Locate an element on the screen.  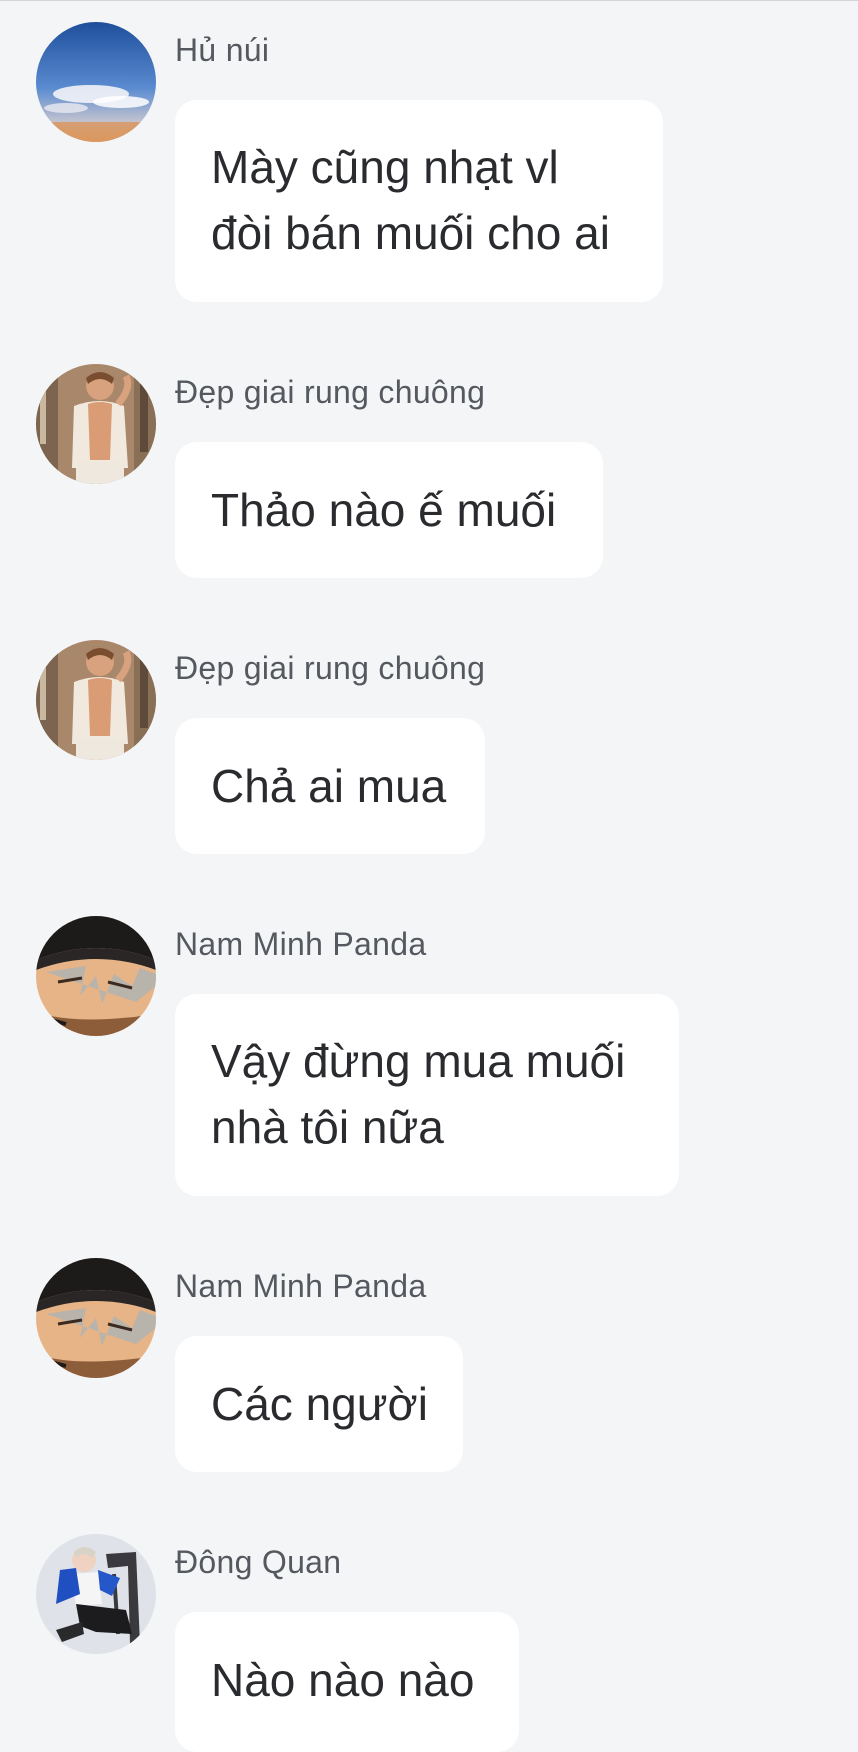
message-bubble: Chả ai mua is located at coordinates (330, 786).